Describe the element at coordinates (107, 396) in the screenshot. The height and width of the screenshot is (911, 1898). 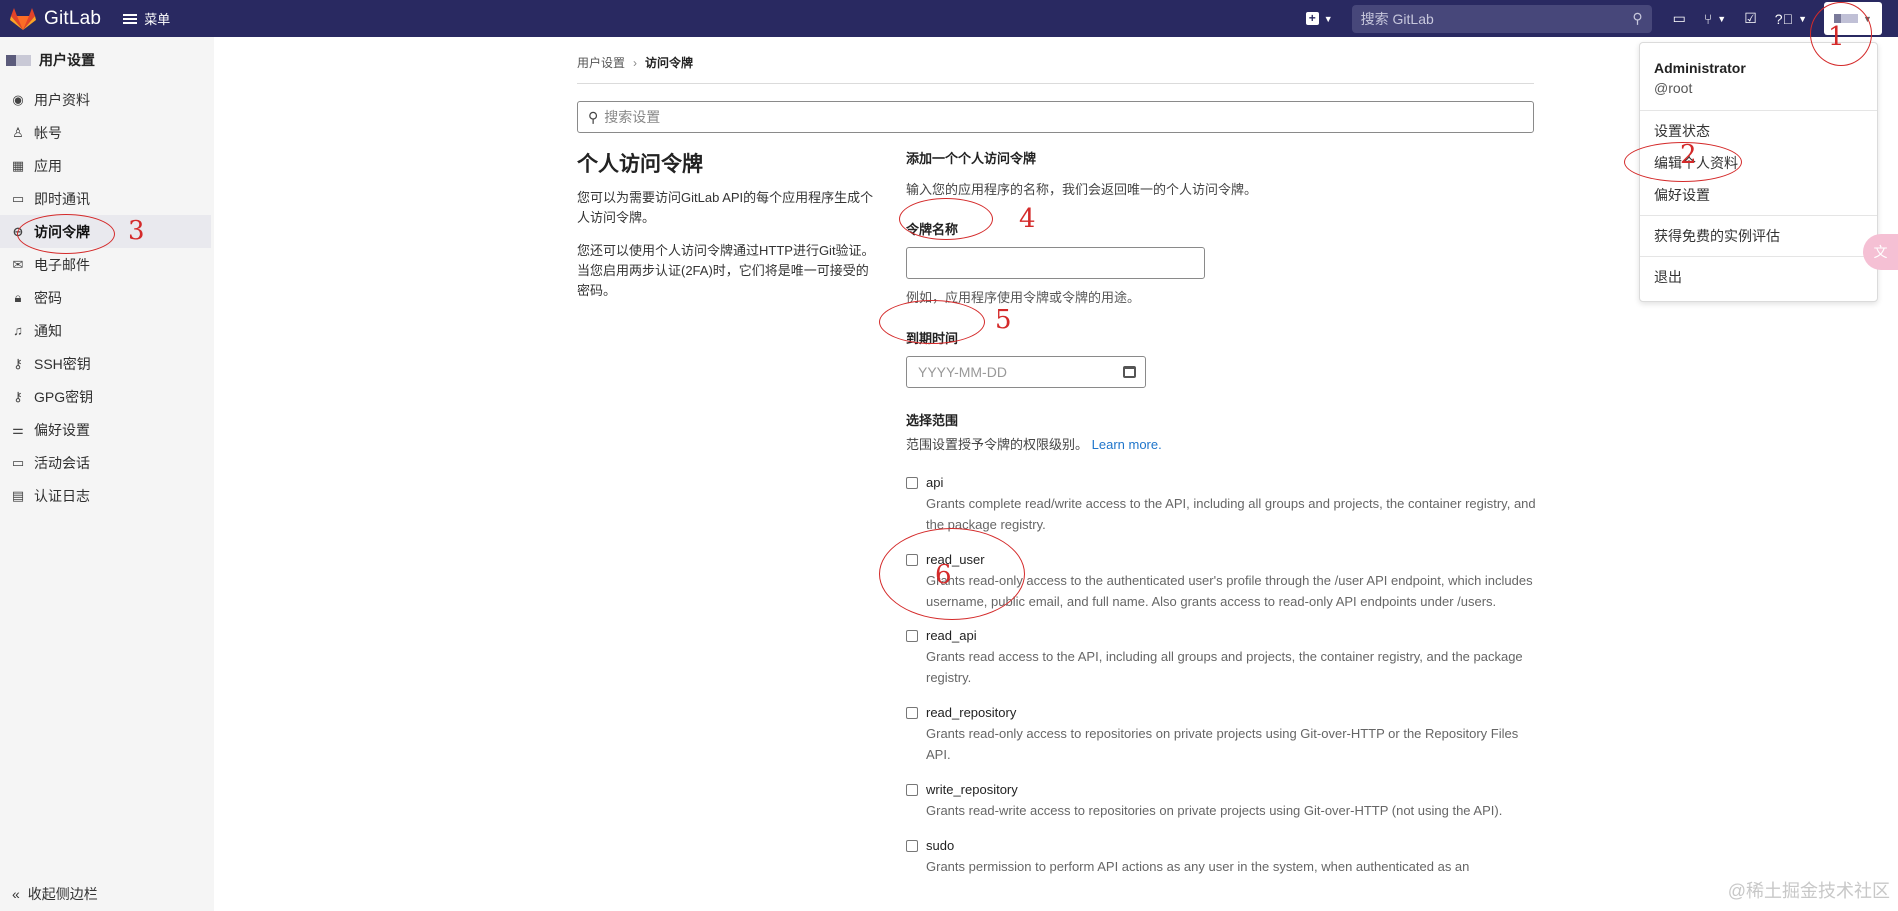
I see `sidebar-item-gpg-keys: ⚷ GPG密钥` at that location.